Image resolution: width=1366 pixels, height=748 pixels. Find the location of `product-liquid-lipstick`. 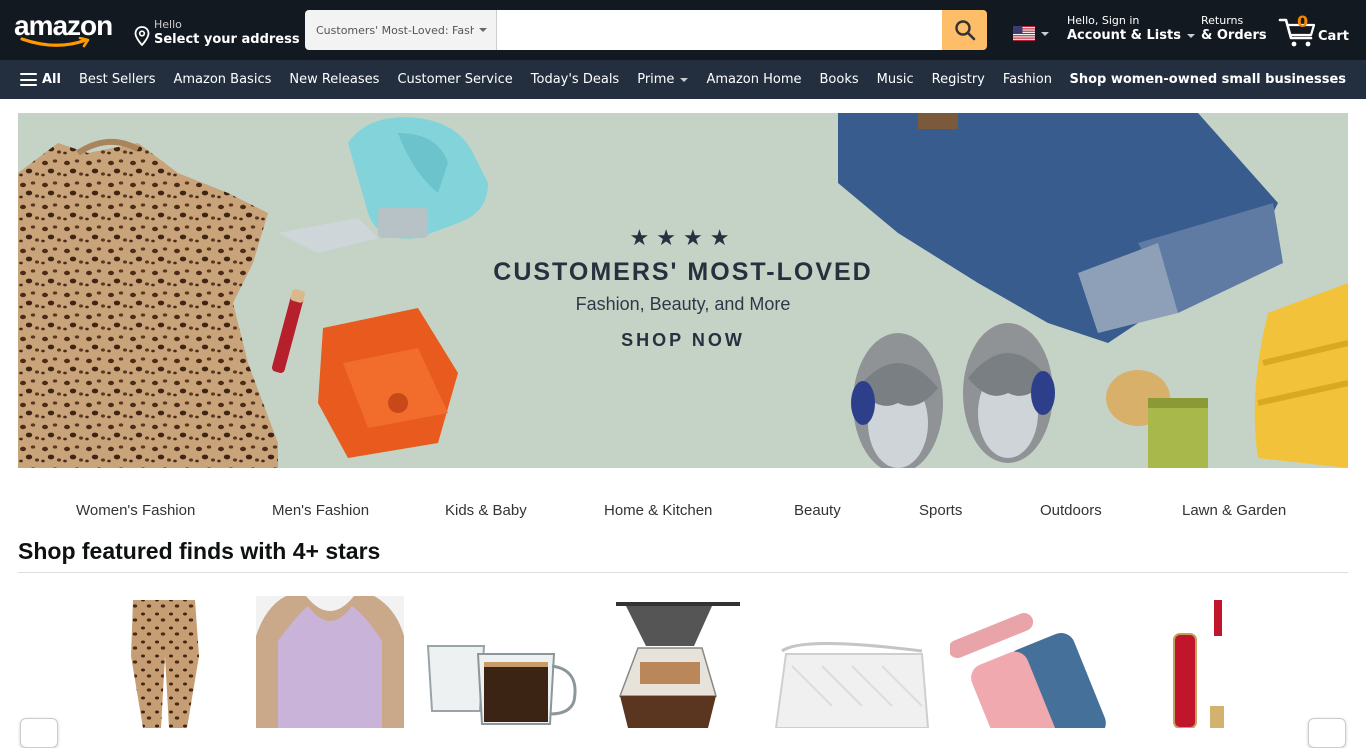

product-liquid-lipstick is located at coordinates (1215, 662).